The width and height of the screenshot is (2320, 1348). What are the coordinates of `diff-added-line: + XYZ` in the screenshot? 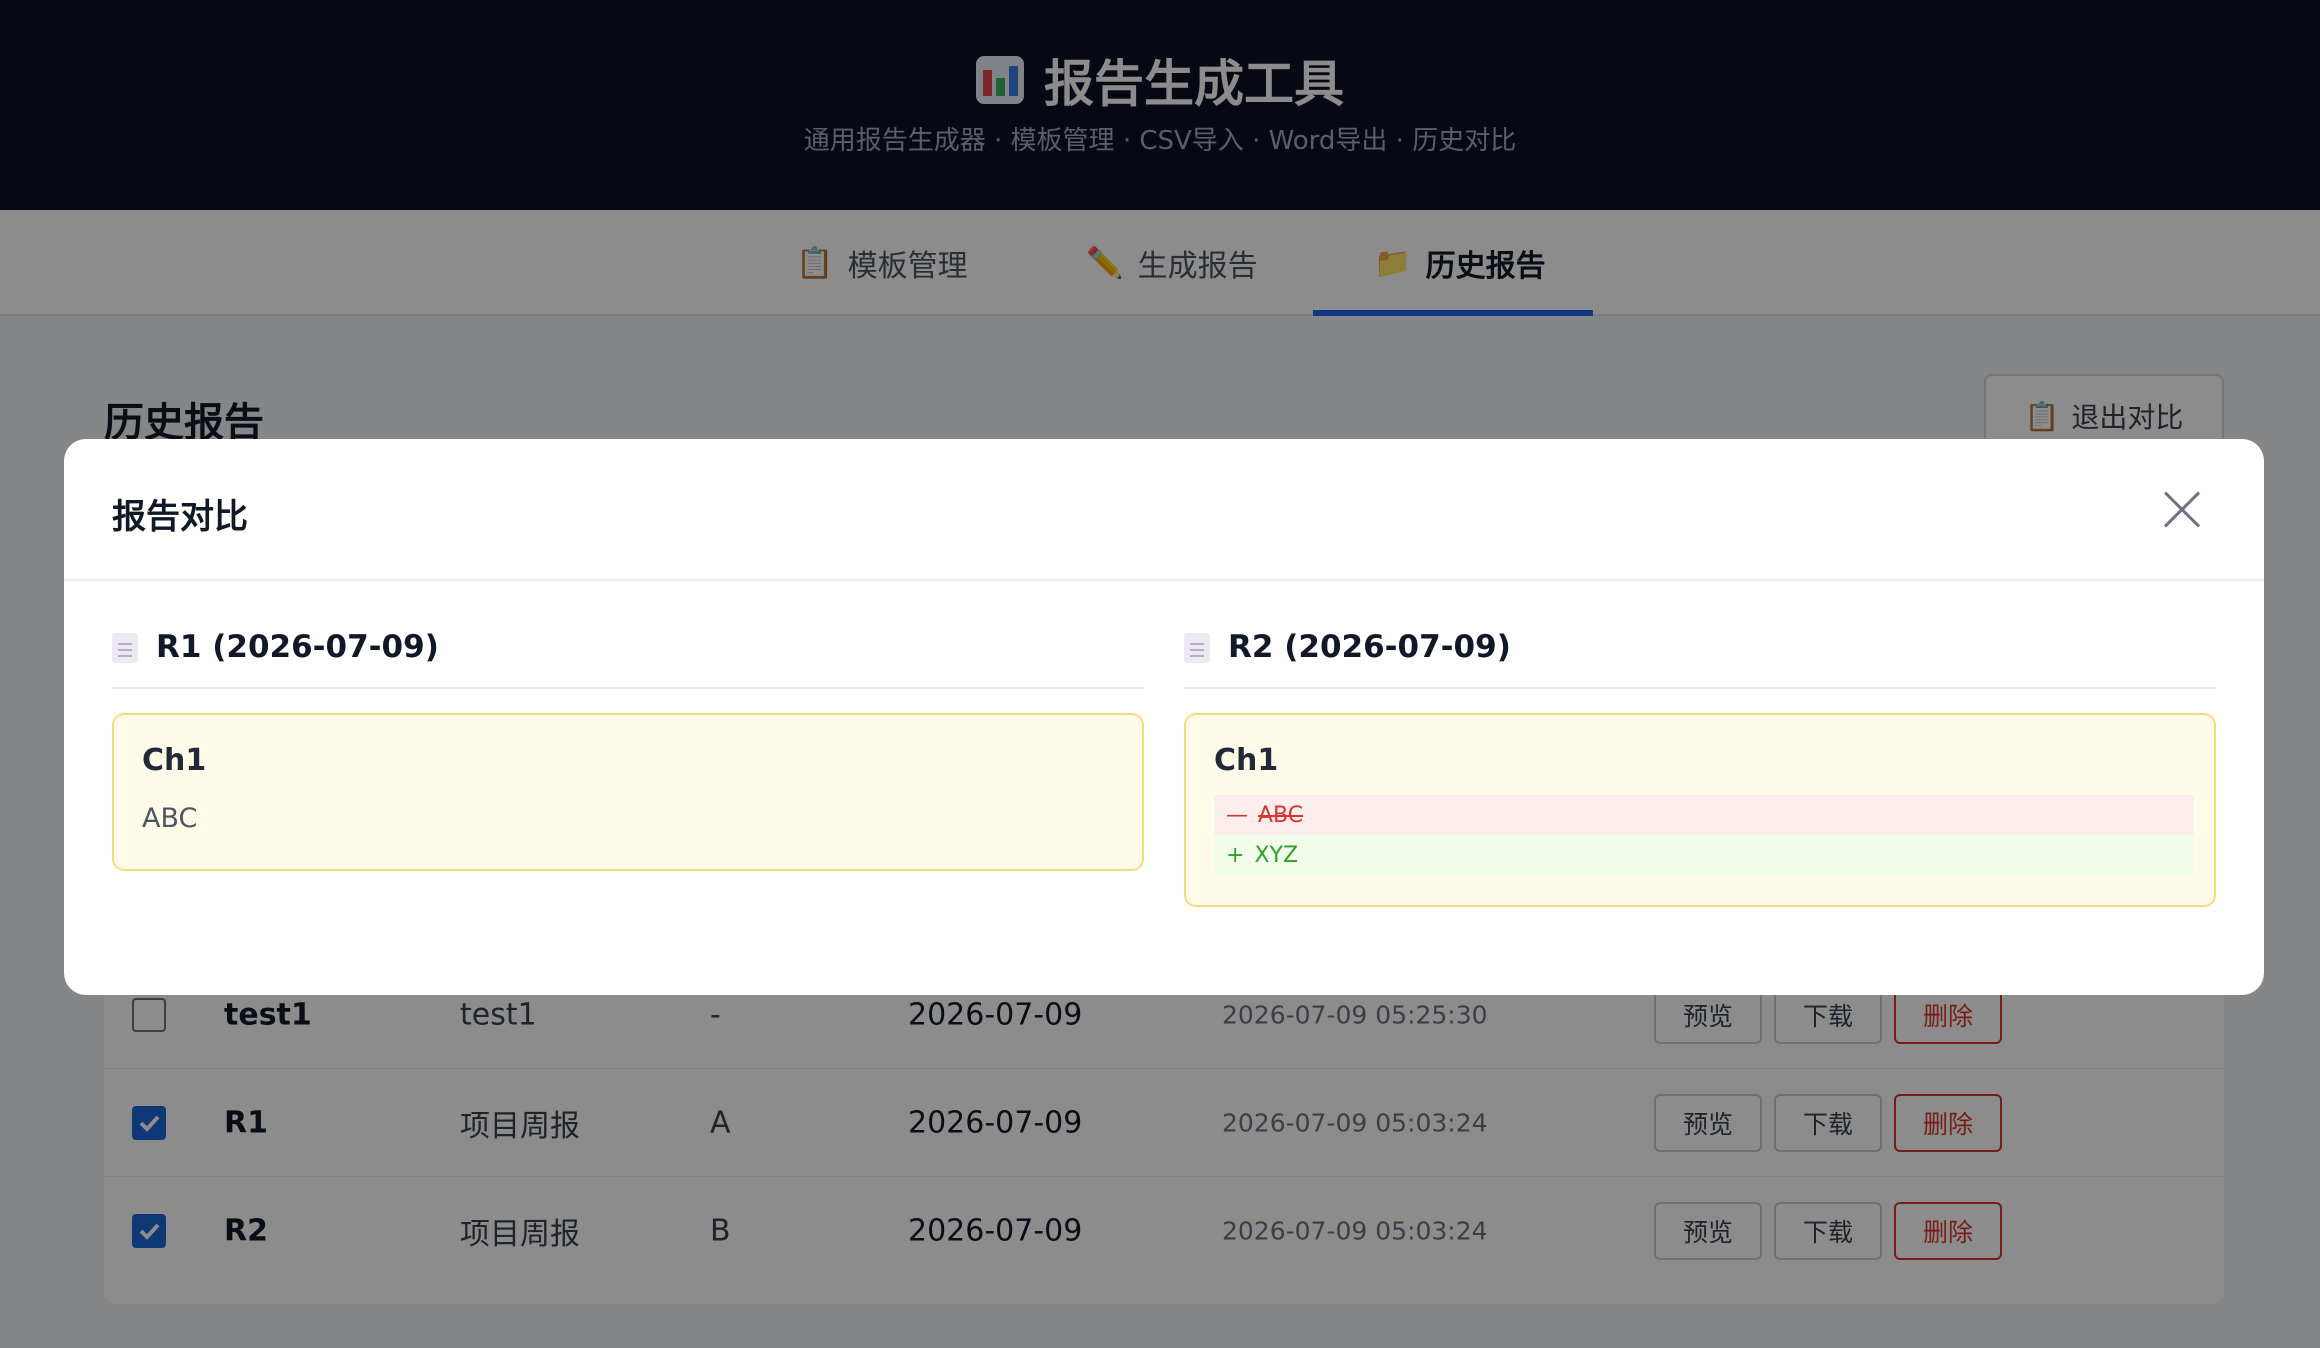 It's located at (1704, 855).